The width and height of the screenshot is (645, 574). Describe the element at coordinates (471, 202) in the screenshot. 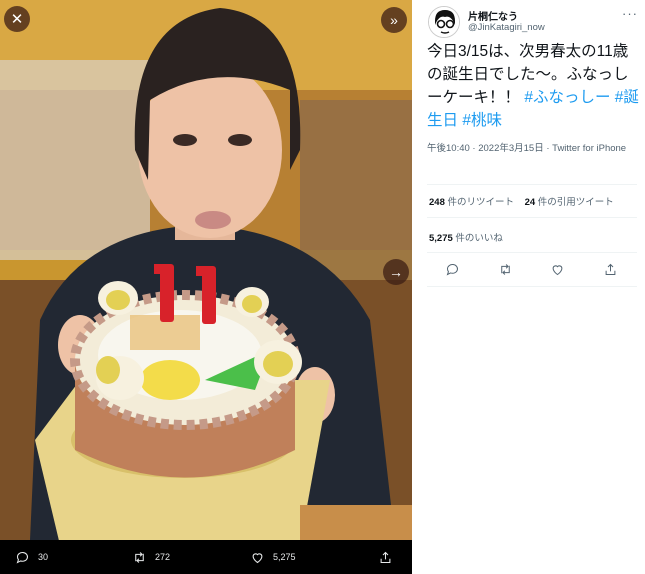

I see `retweets-stat: 248 件のリツイート` at that location.